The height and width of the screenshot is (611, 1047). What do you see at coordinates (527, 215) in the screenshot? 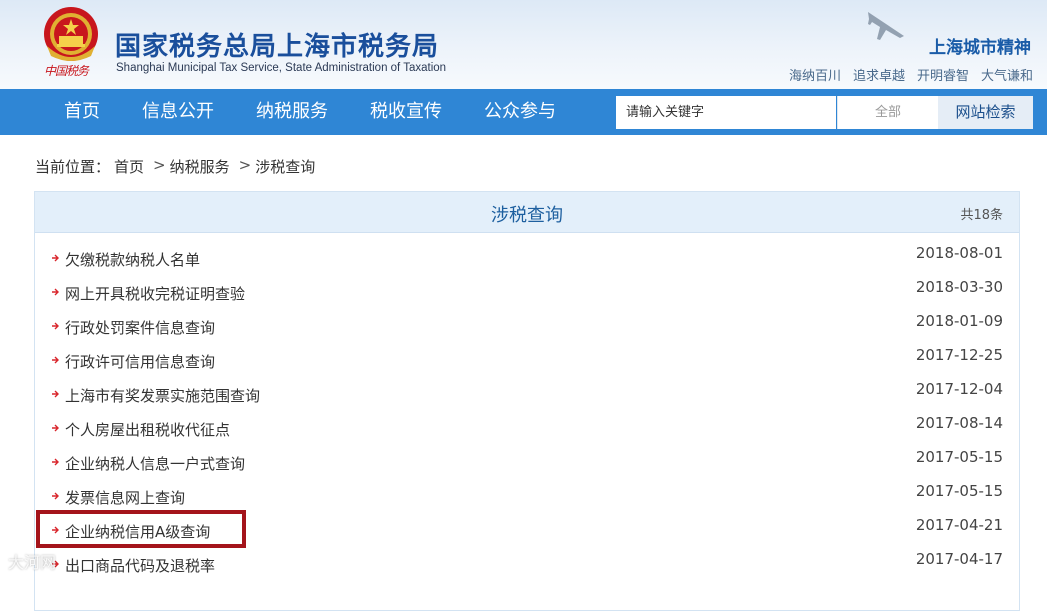
I see `panel-title: 涉税查询` at bounding box center [527, 215].